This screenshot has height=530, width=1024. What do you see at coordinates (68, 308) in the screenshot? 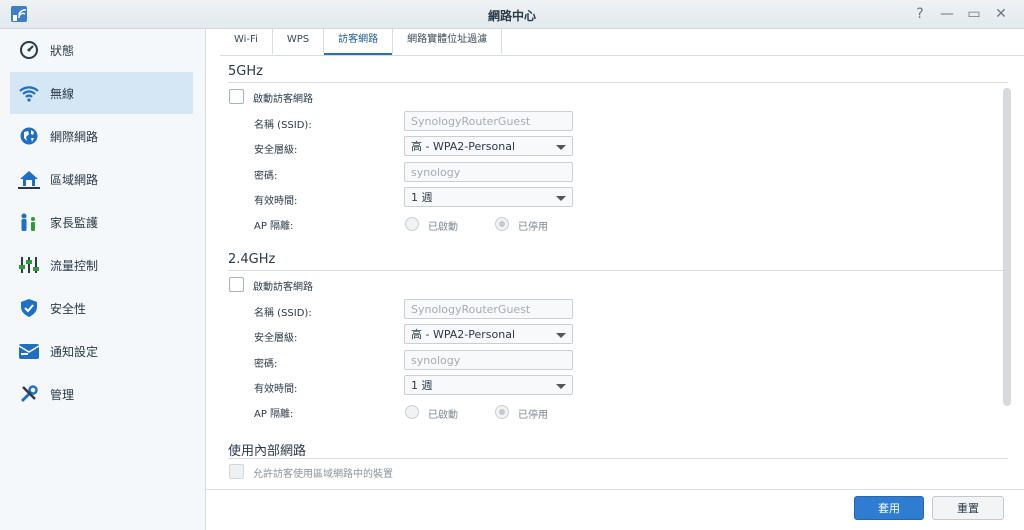
I see `sidebar-item-label: 安全性` at bounding box center [68, 308].